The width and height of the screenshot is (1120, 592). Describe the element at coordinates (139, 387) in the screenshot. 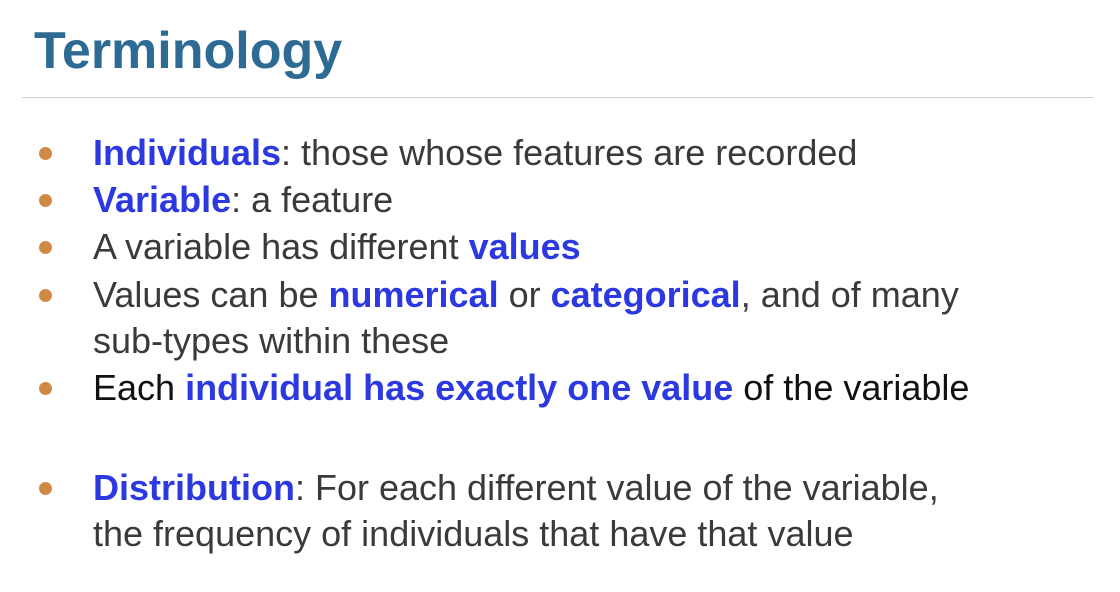

I see `bullet-text: Each` at that location.